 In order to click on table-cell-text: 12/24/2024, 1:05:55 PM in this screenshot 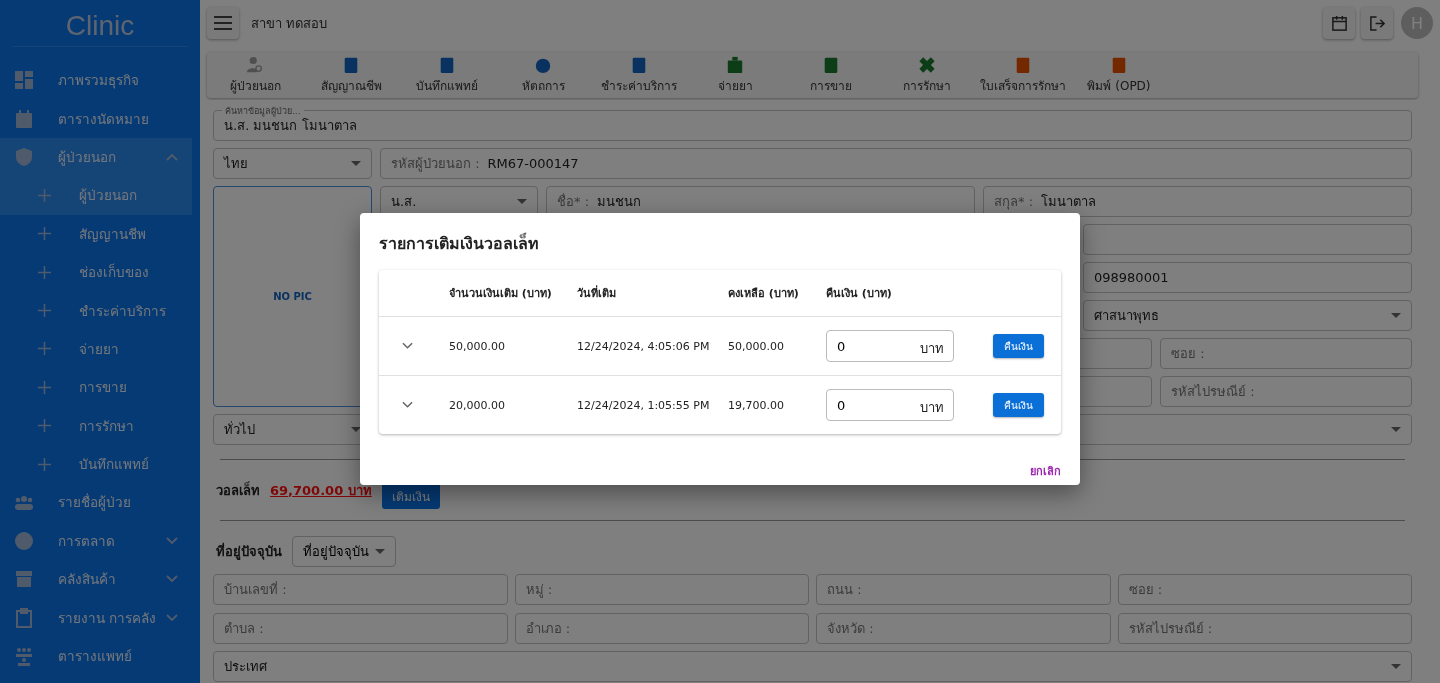, I will do `click(644, 405)`.